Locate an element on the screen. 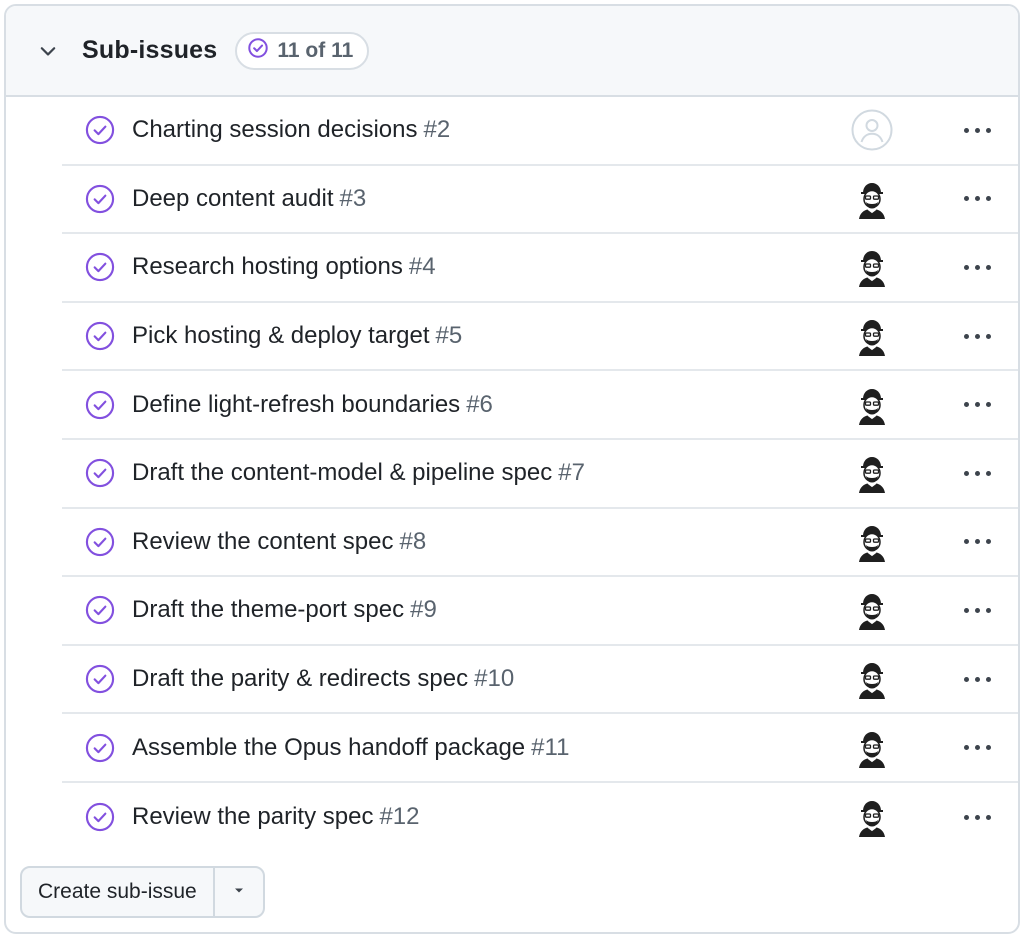 This screenshot has height=938, width=1024. sub-issue-number: #9 is located at coordinates (423, 610).